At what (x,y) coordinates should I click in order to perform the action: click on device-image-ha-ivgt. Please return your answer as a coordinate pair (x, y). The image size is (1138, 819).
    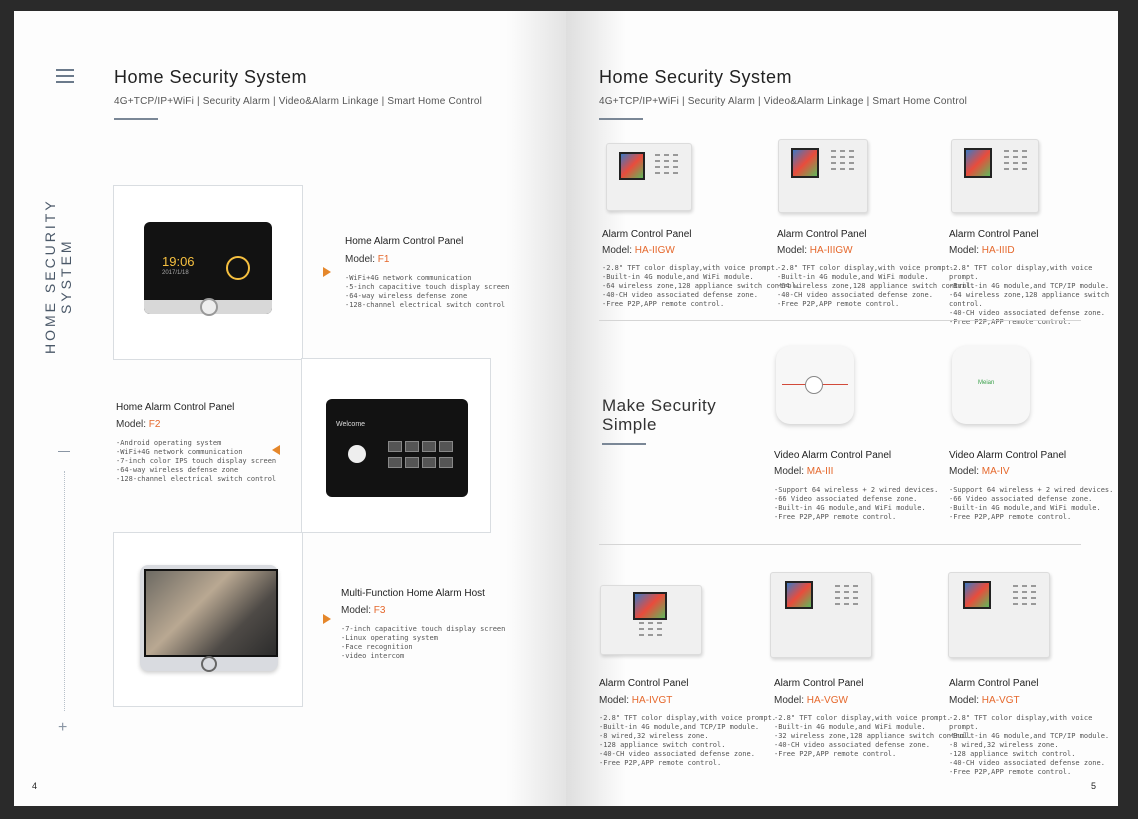
    Looking at the image, I should click on (651, 620).